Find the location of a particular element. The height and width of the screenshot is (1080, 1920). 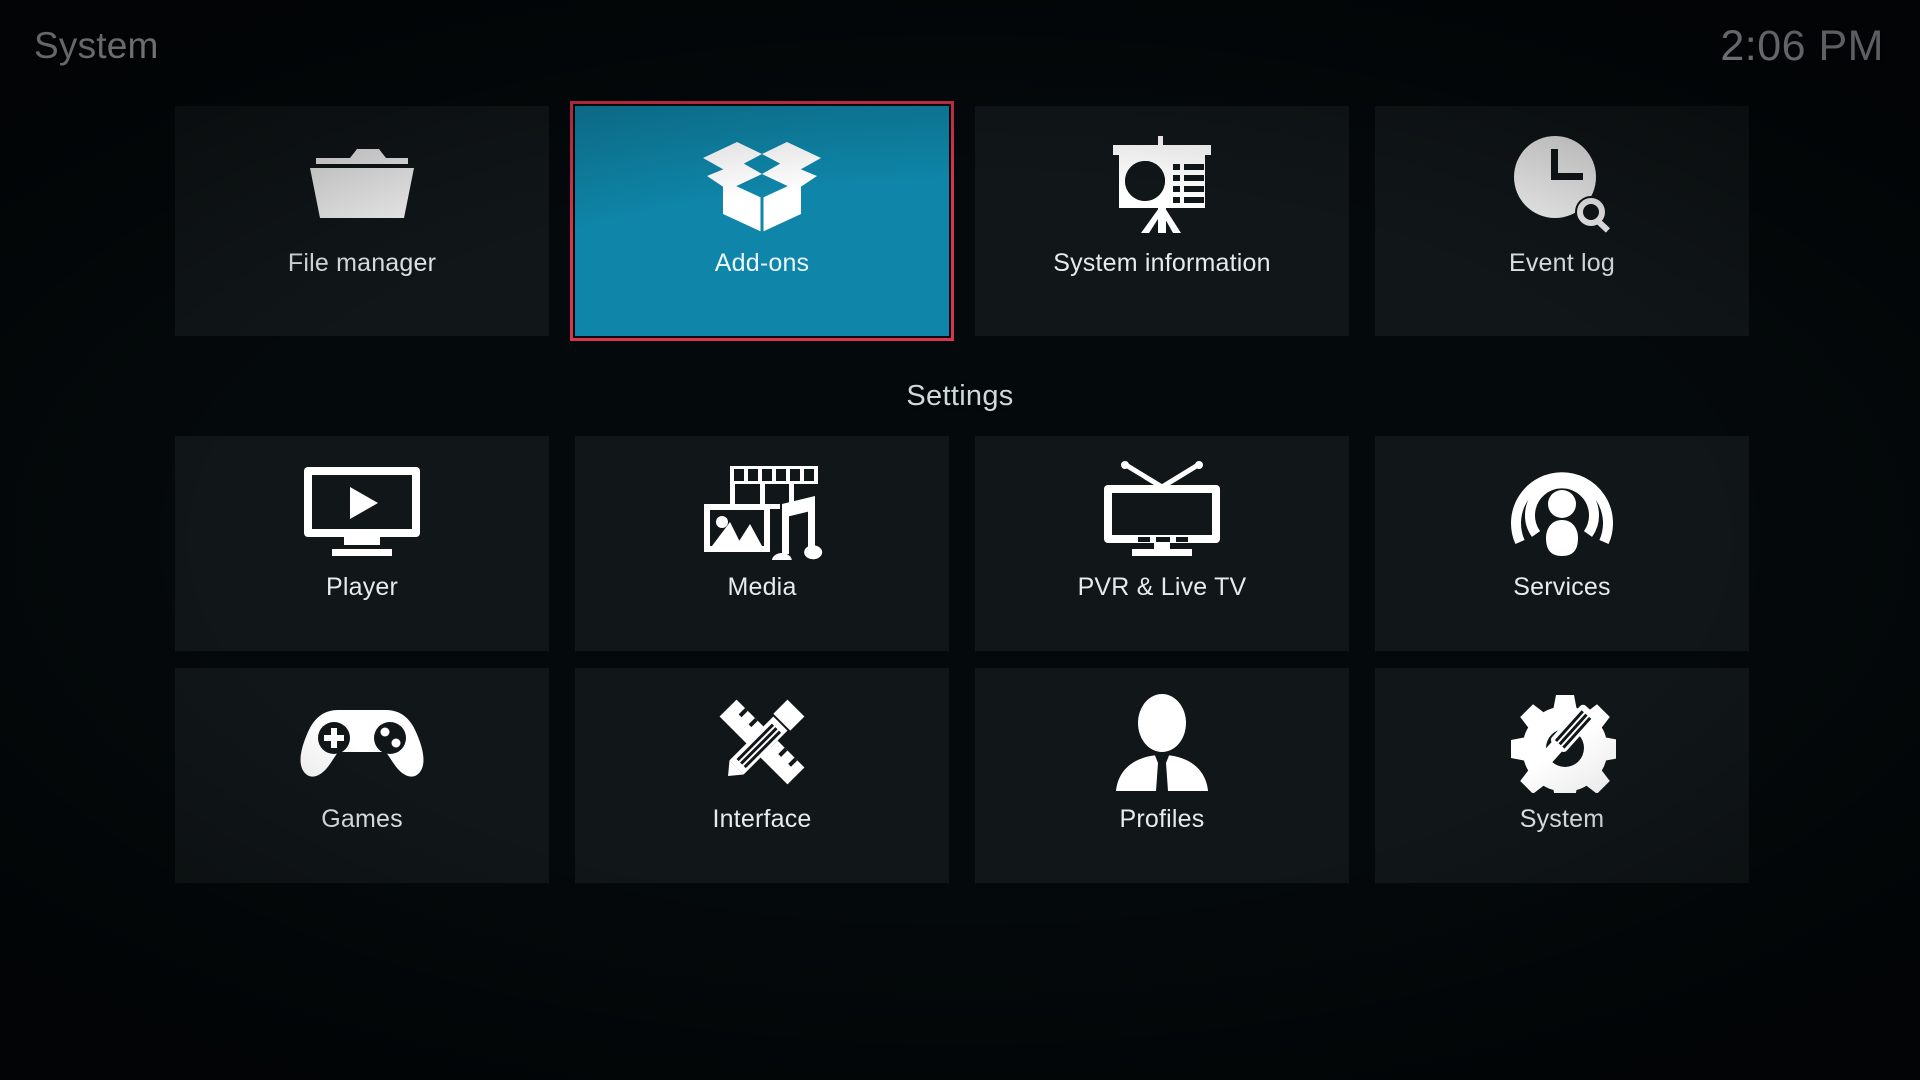

tile-label: Add-ons is located at coordinates (762, 263).